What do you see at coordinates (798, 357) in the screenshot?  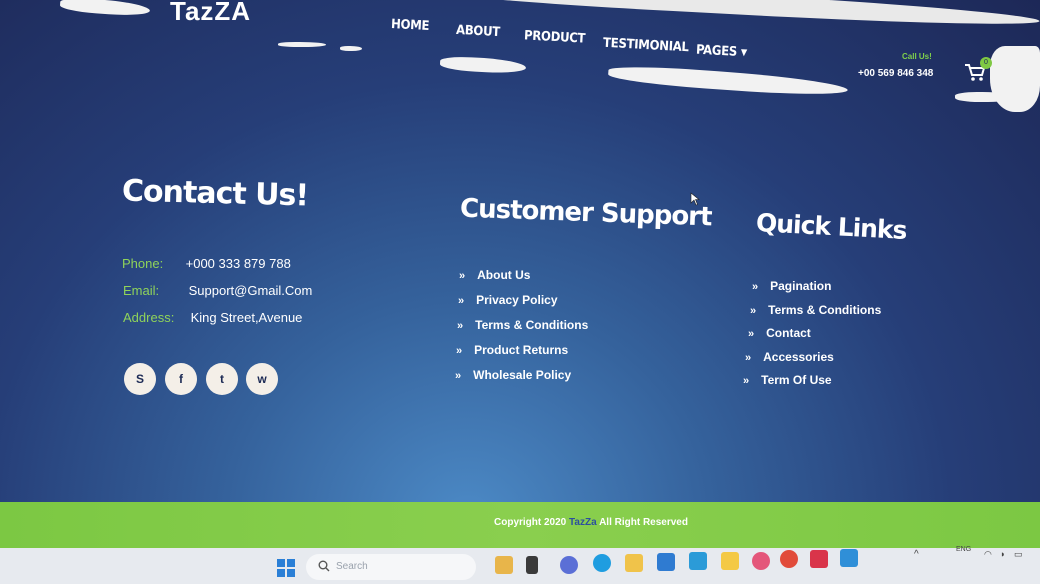 I see `quick-link-label: Accessories` at bounding box center [798, 357].